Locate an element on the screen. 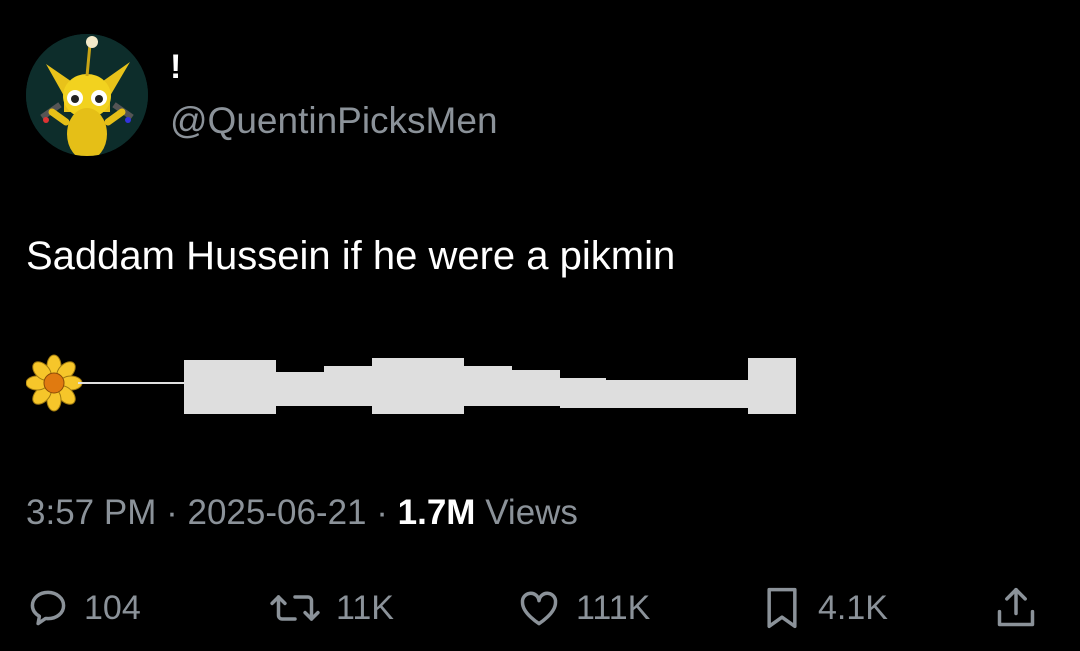  pikmin-avatar-image is located at coordinates (87, 95).